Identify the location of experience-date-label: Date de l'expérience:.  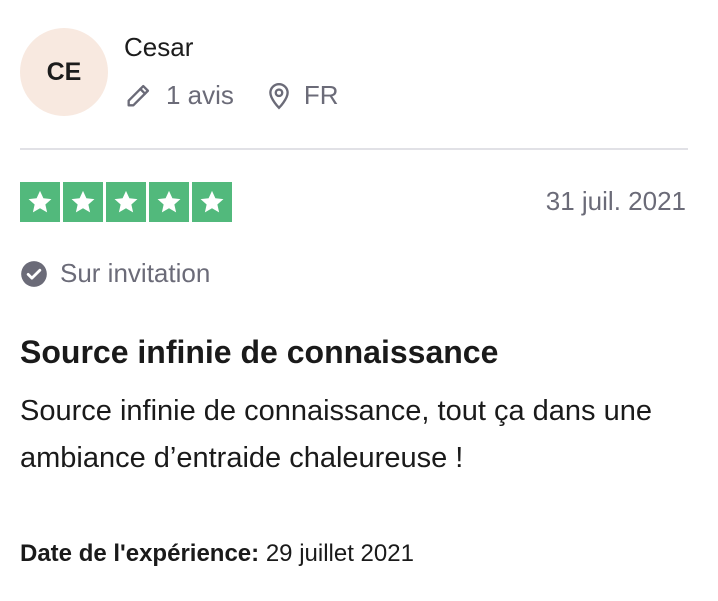
(140, 553).